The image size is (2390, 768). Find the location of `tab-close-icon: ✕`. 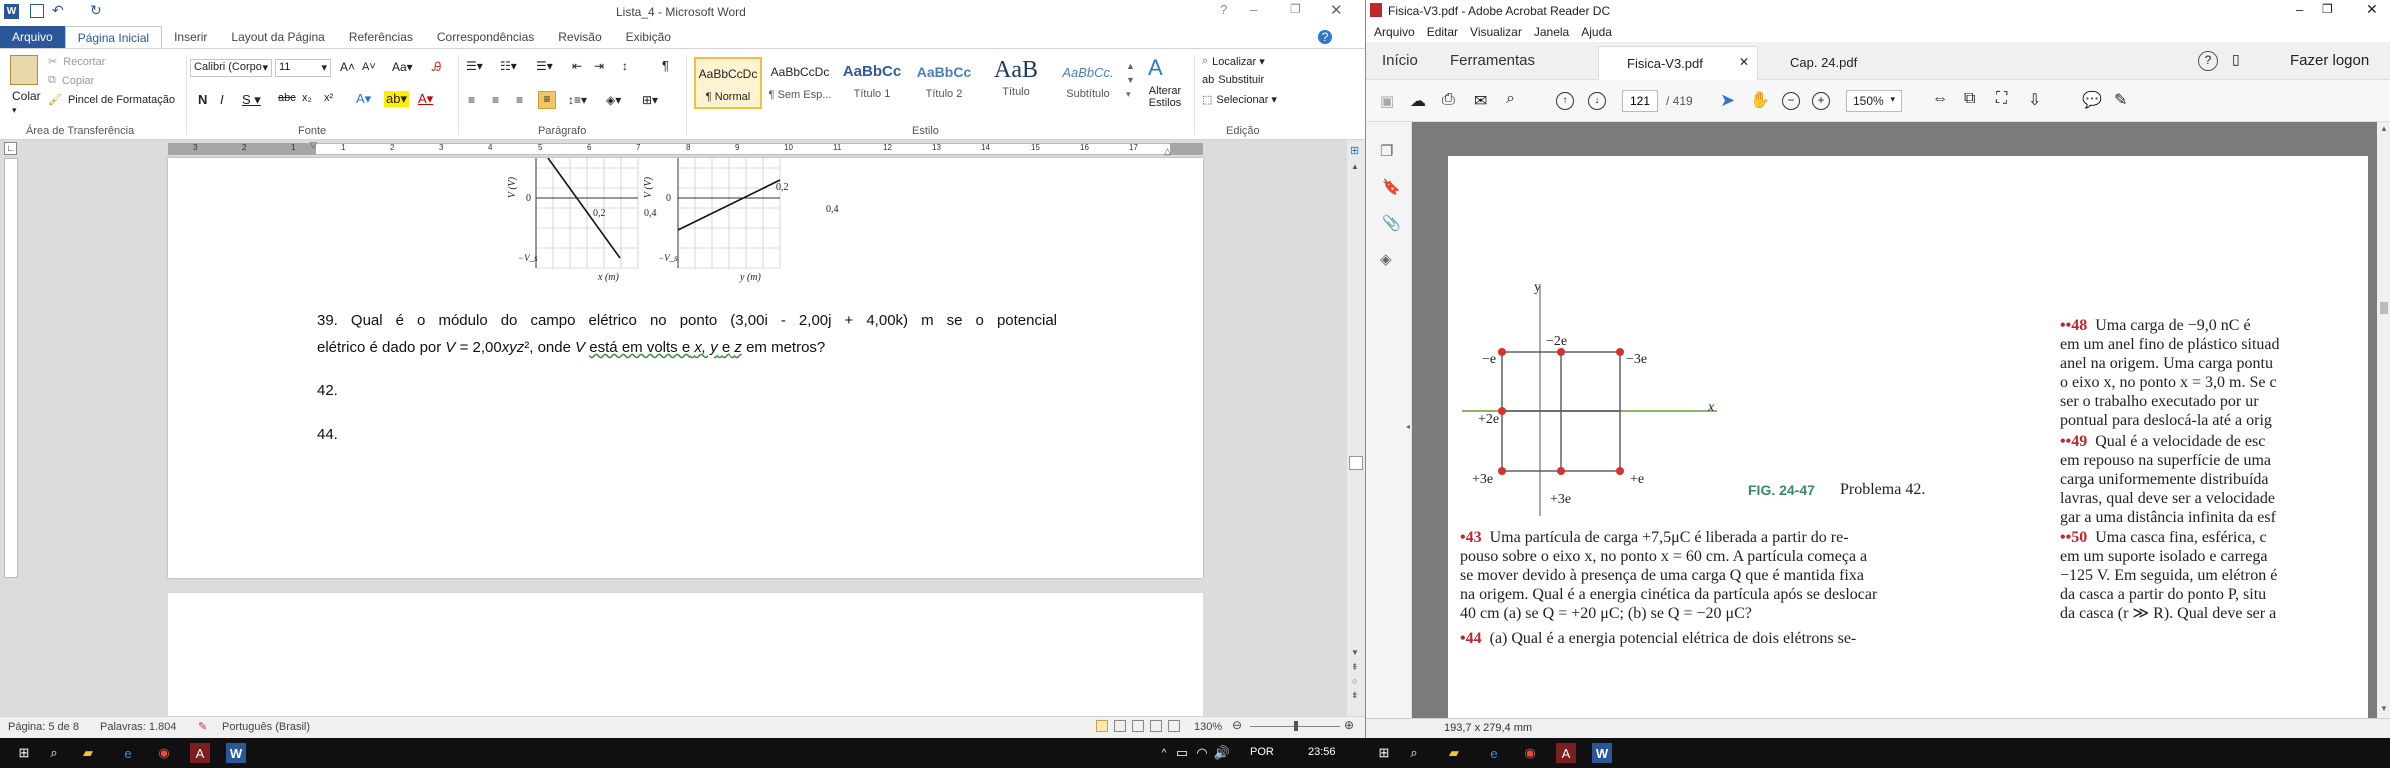

tab-close-icon: ✕ is located at coordinates (1744, 62).